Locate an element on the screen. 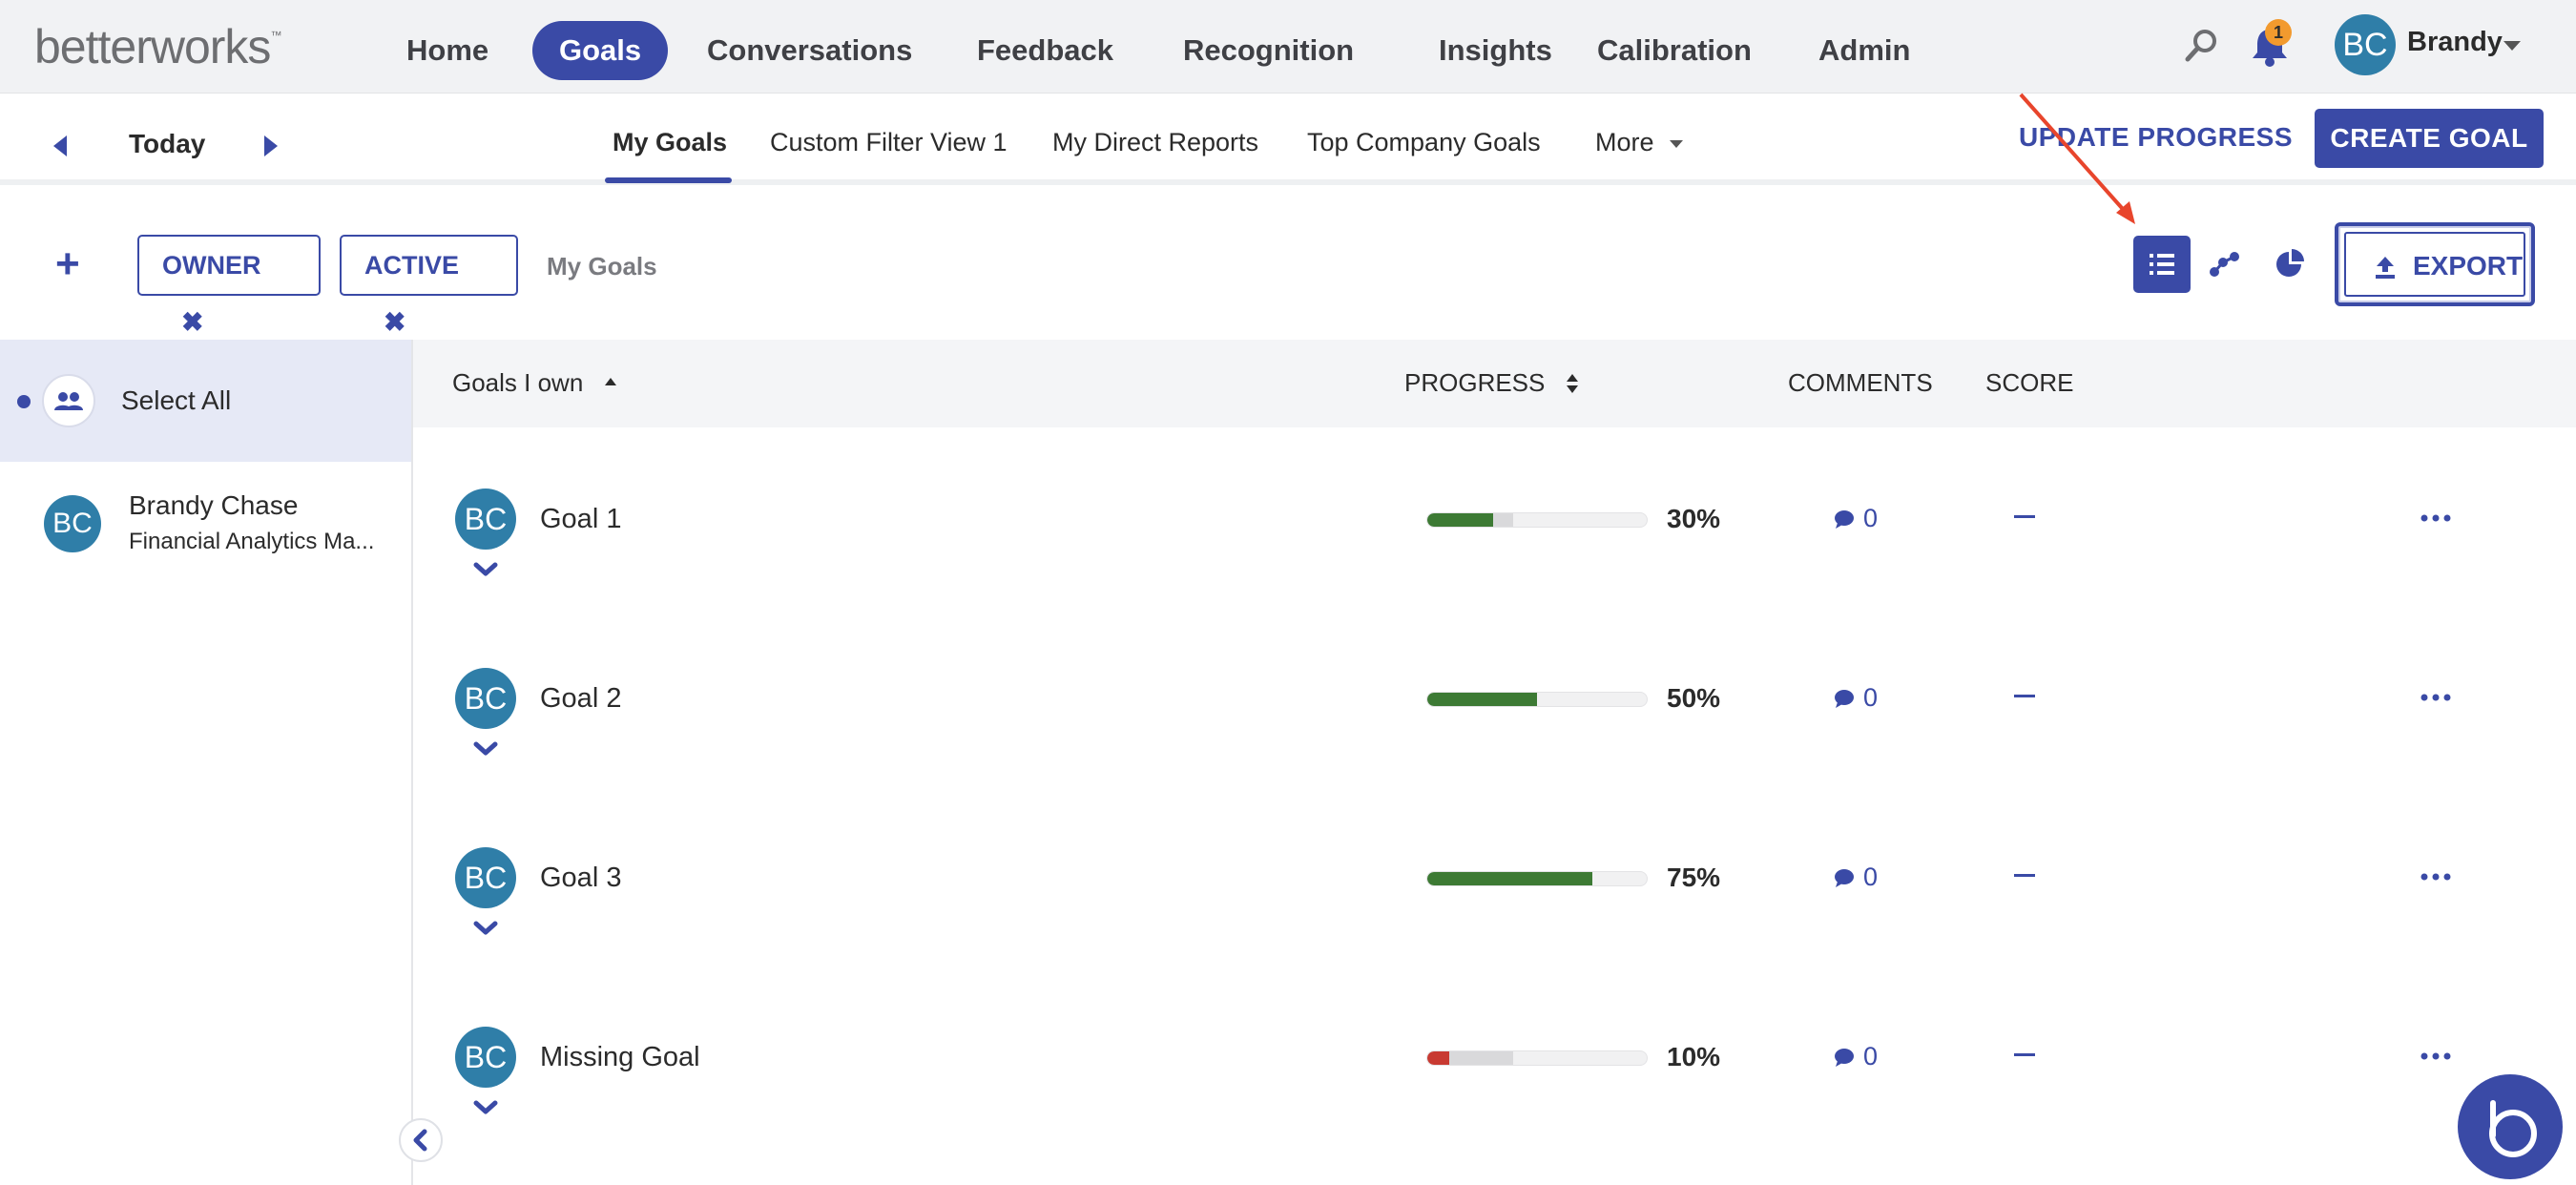 Image resolution: width=2576 pixels, height=1185 pixels. nav-home: Home is located at coordinates (447, 50).